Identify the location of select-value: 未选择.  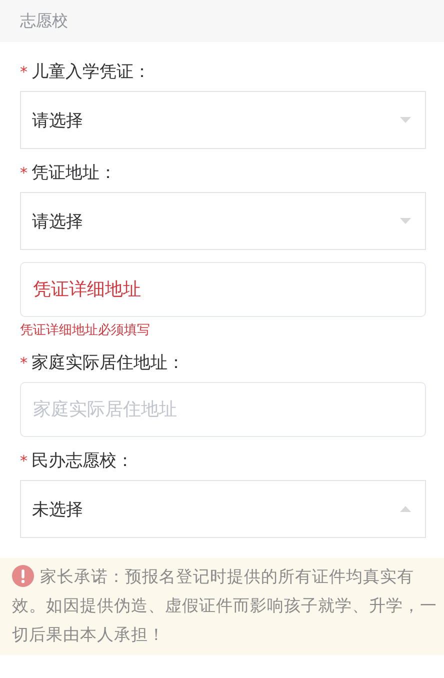
(57, 509).